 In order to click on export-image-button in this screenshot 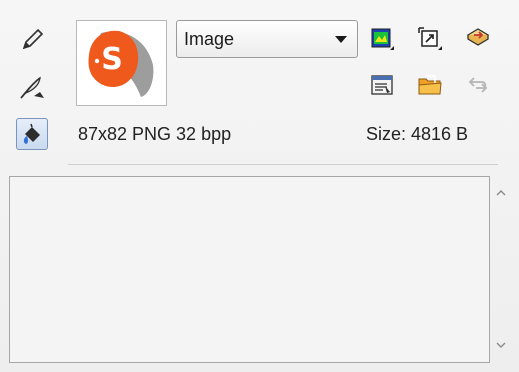, I will do `click(478, 37)`.